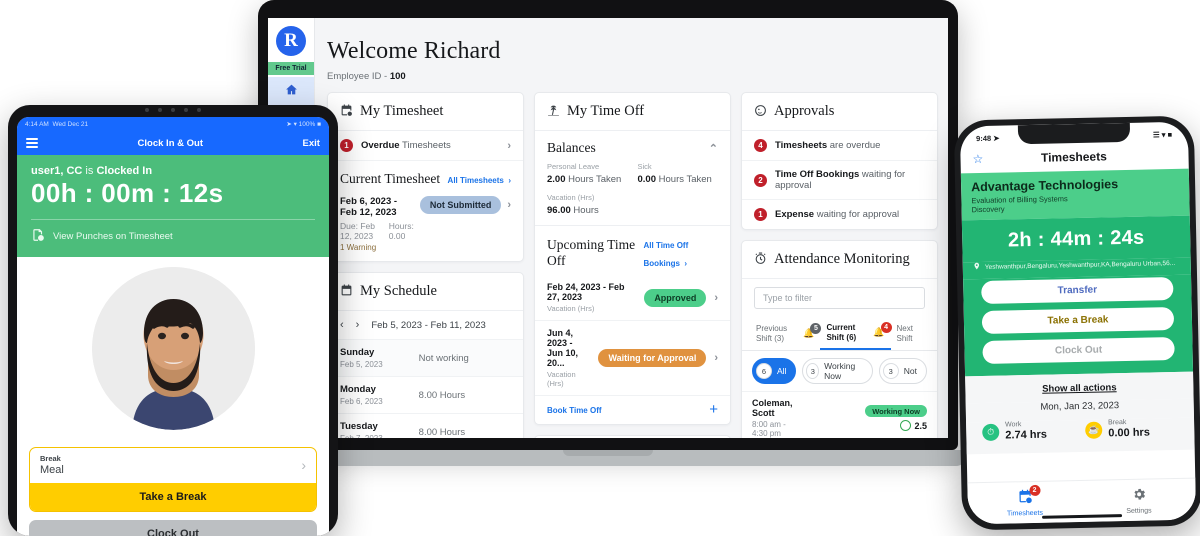 This screenshot has width=1200, height=536. I want to click on star-outline-icon: ☆, so click(977, 159).